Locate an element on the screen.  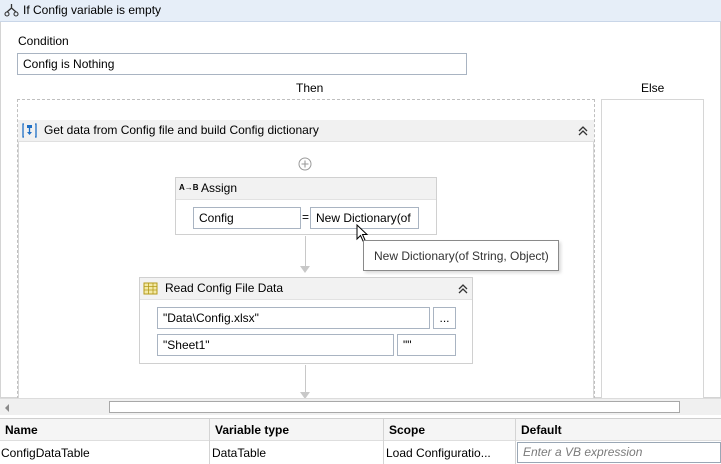
column-header-default: Default is located at coordinates (541, 430).